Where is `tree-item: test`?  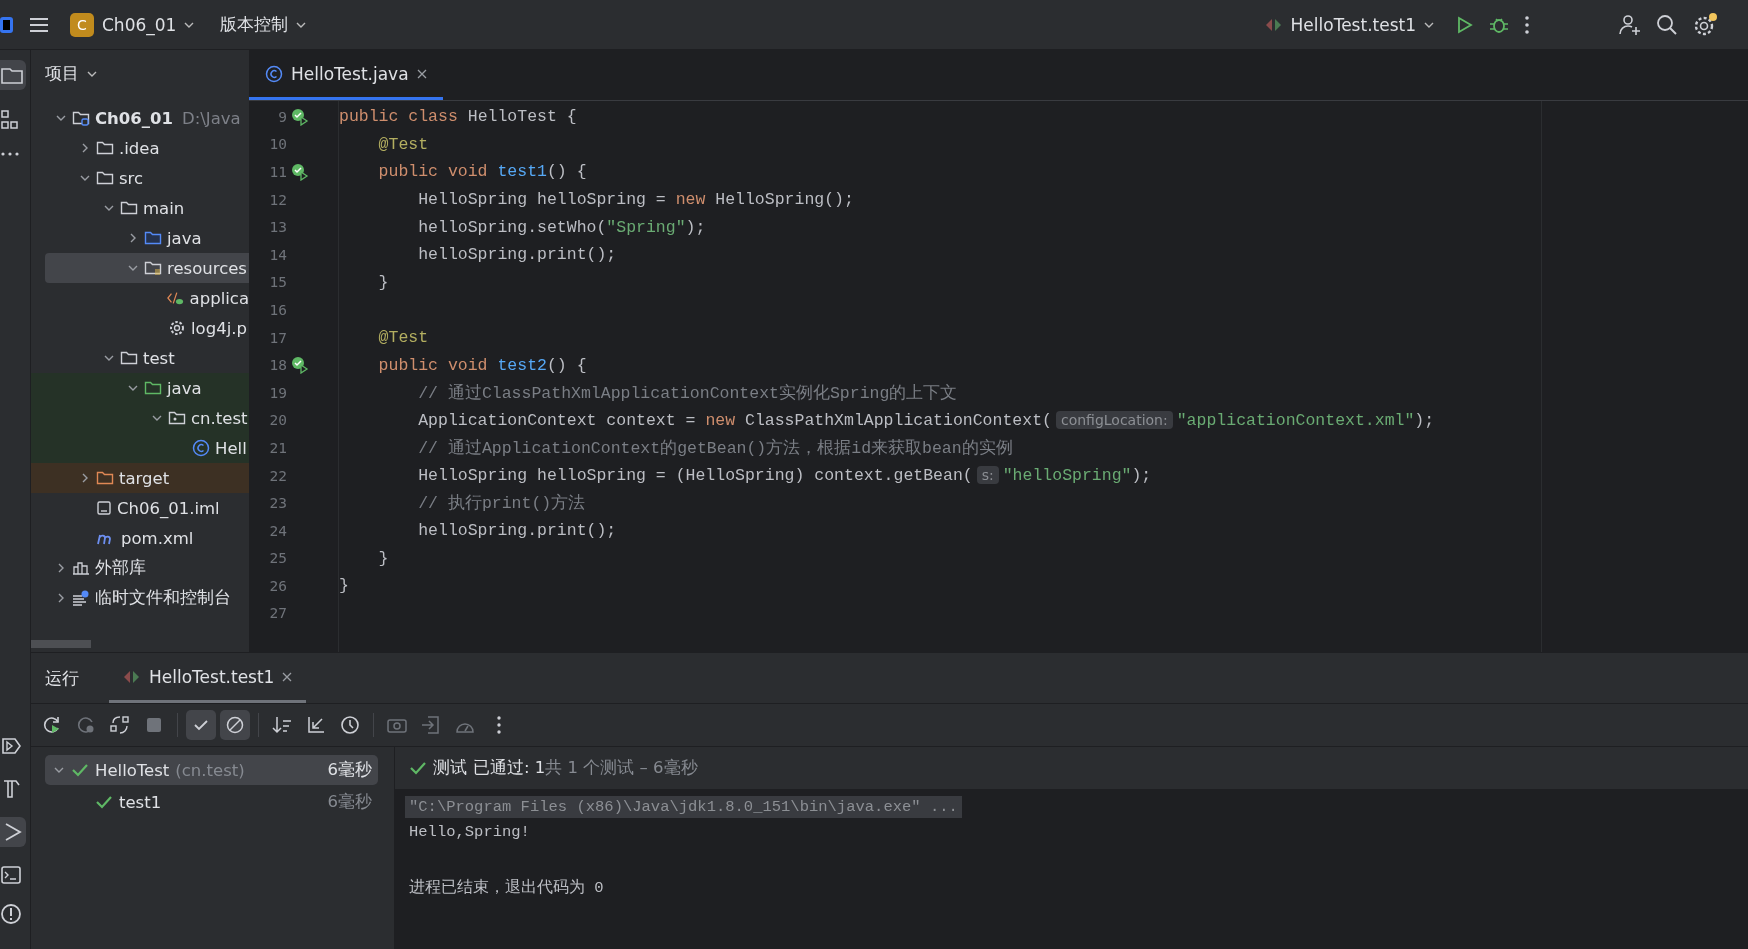
tree-item: test is located at coordinates (147, 358).